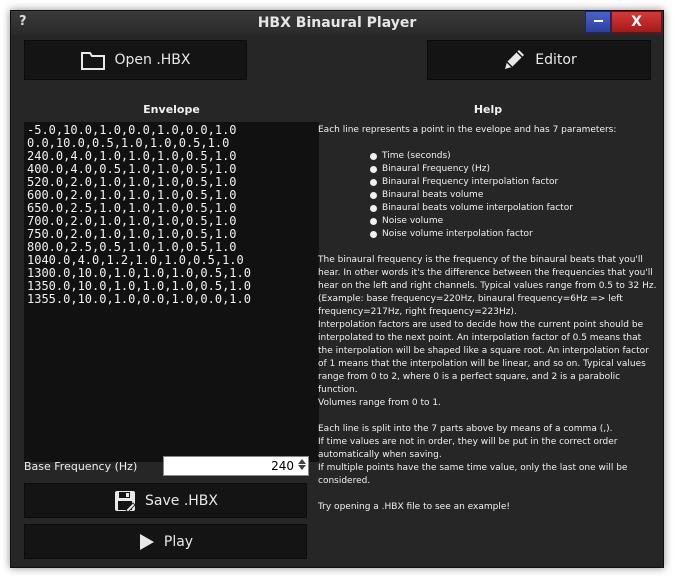 The height and width of the screenshot is (586, 682). Describe the element at coordinates (302, 461) in the screenshot. I see `spin-up-icon` at that location.